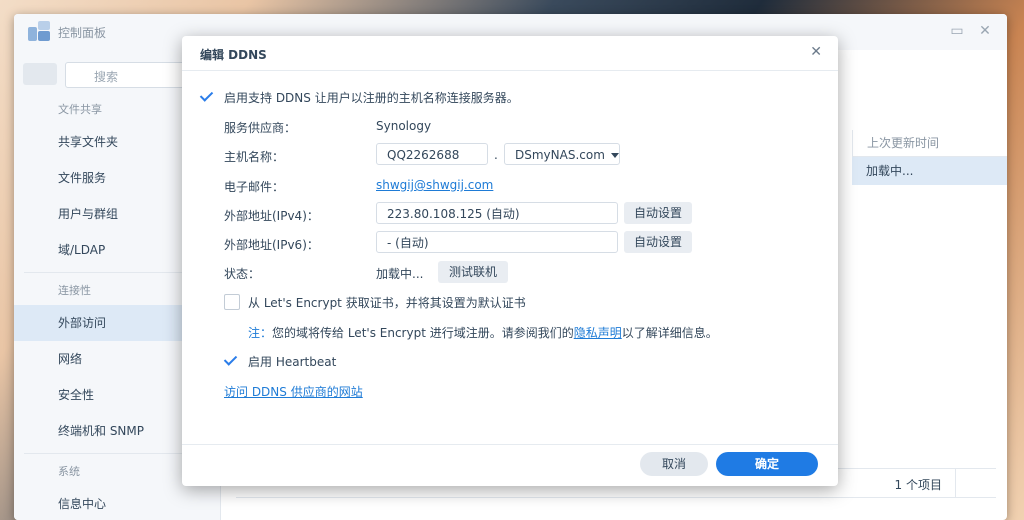  I want to click on ipv4-auto-set-button: 自动设置, so click(658, 213).